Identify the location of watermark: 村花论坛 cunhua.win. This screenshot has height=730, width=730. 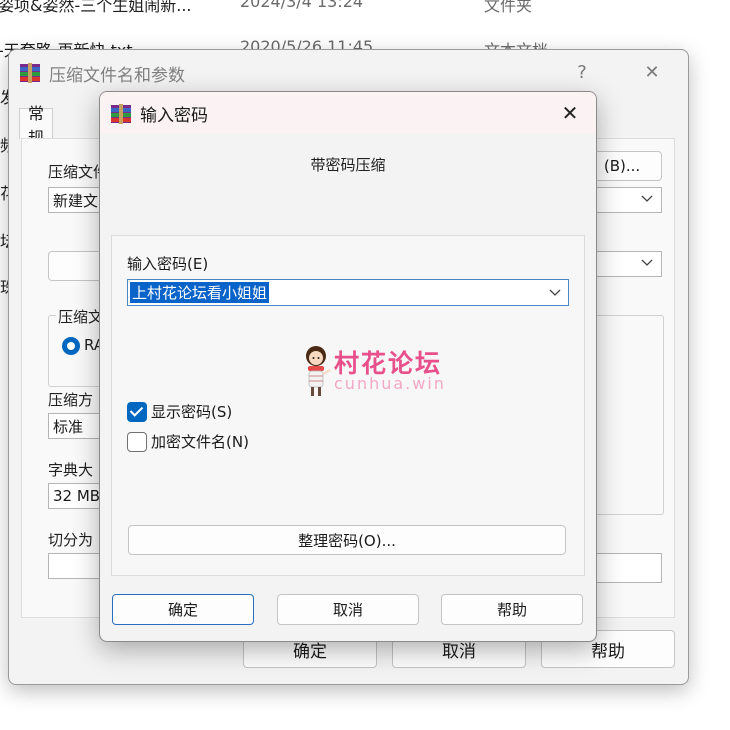
(382, 372).